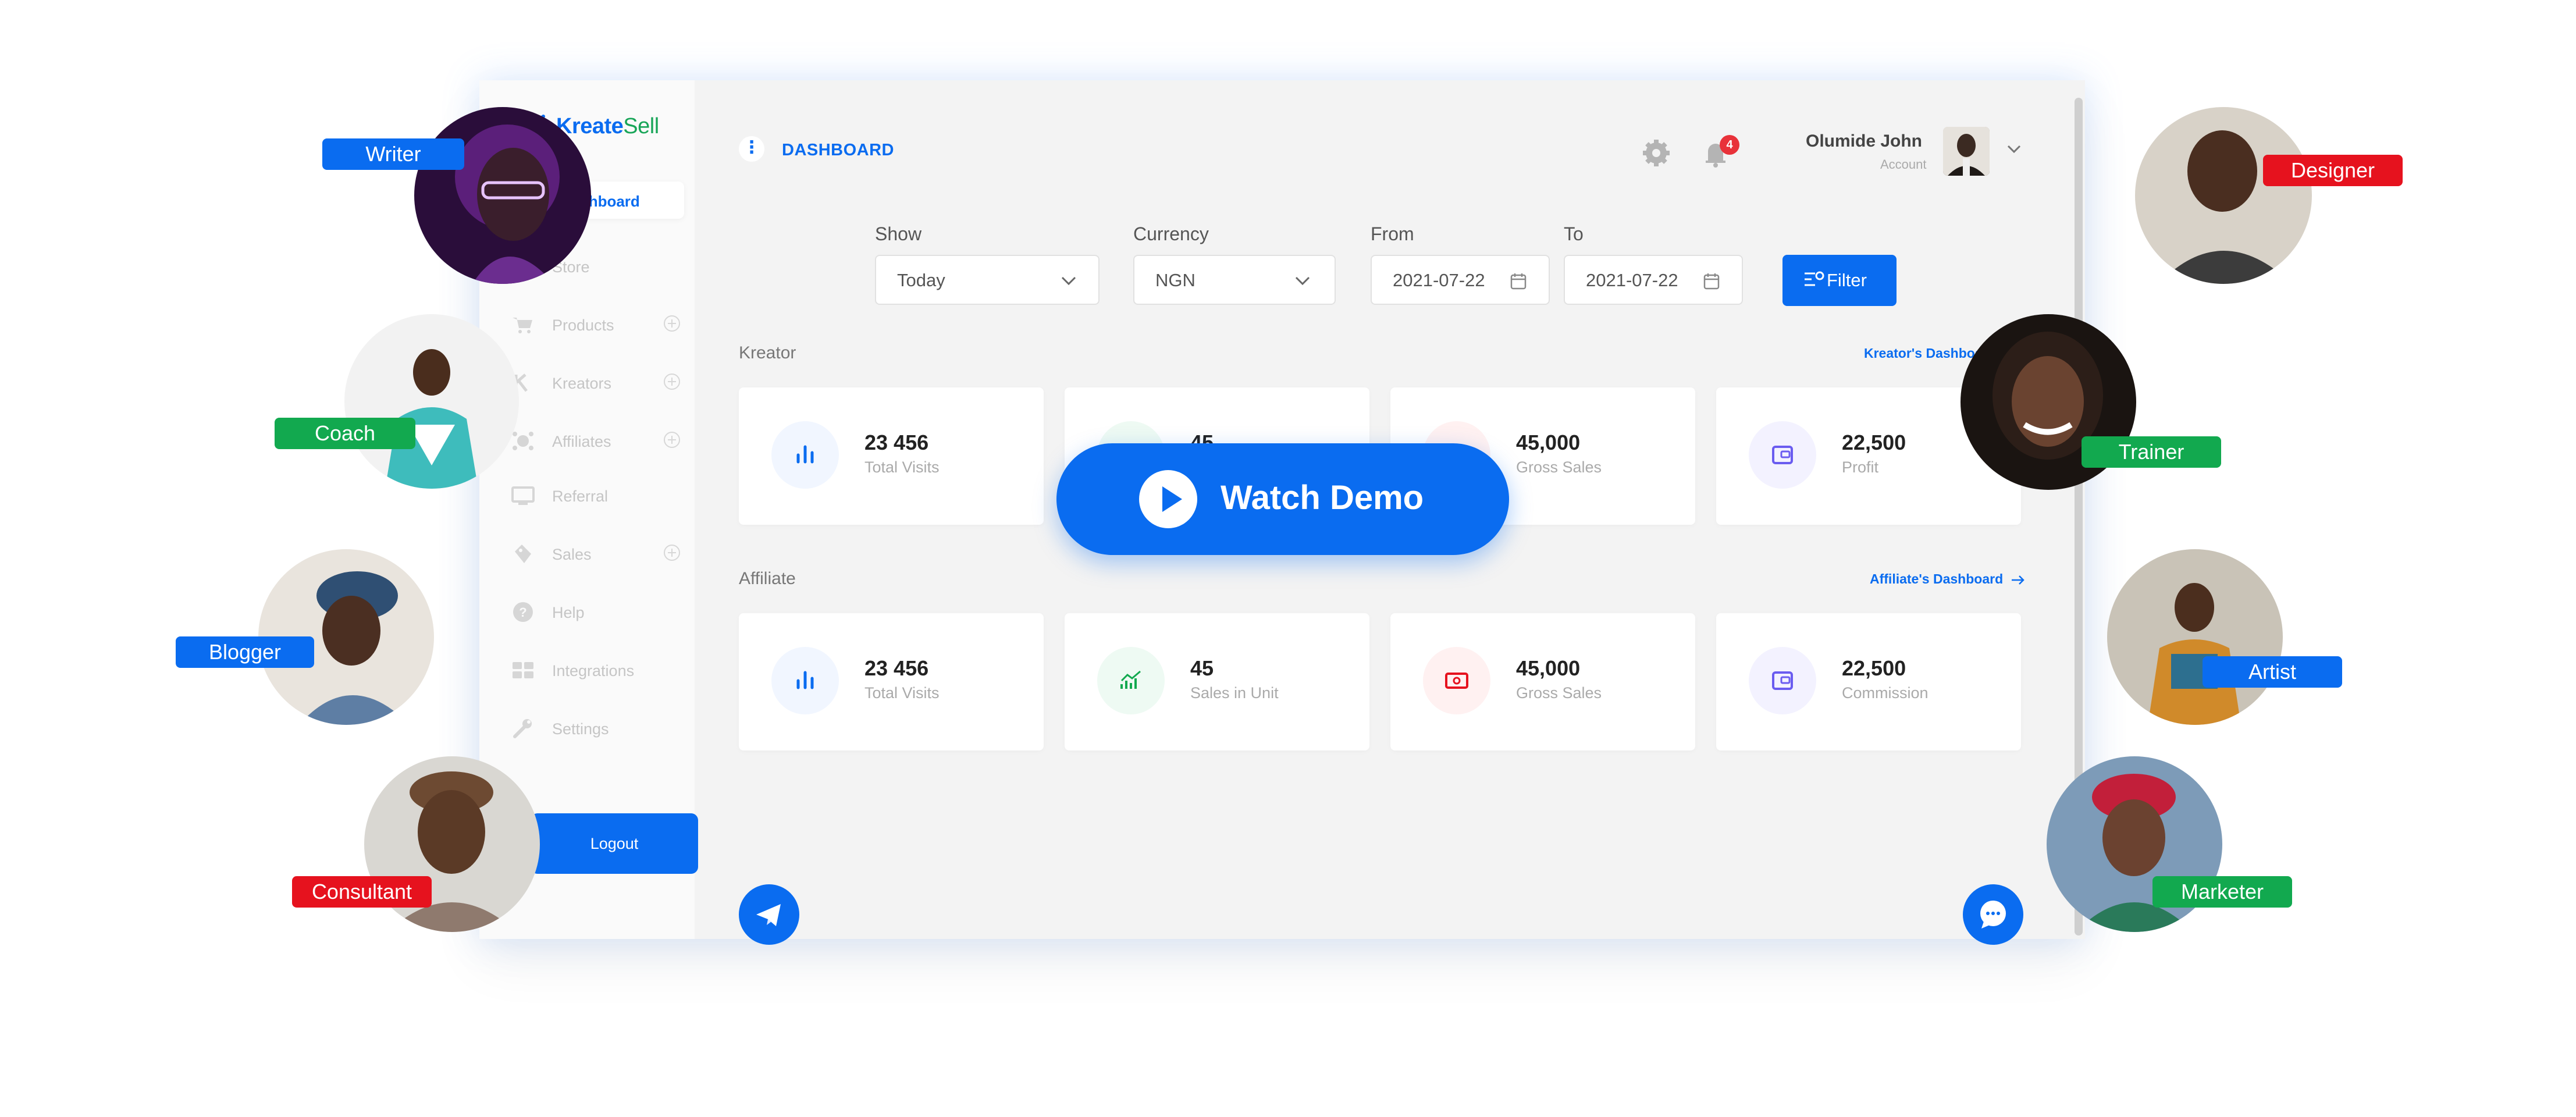 The image size is (2576, 1117). What do you see at coordinates (1993, 914) in the screenshot?
I see `chat-button` at bounding box center [1993, 914].